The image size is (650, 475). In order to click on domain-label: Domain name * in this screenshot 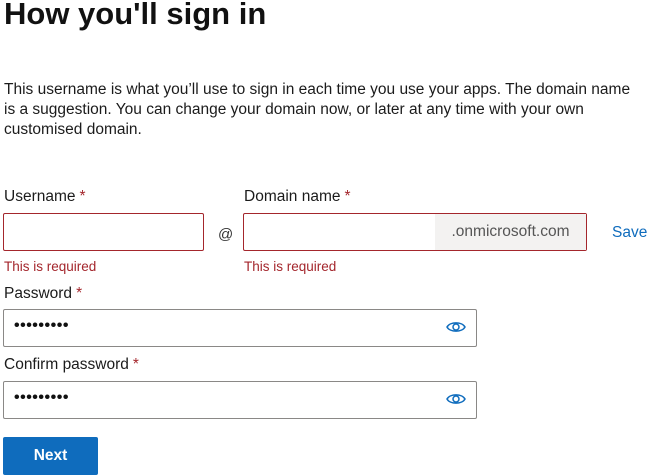, I will do `click(297, 197)`.